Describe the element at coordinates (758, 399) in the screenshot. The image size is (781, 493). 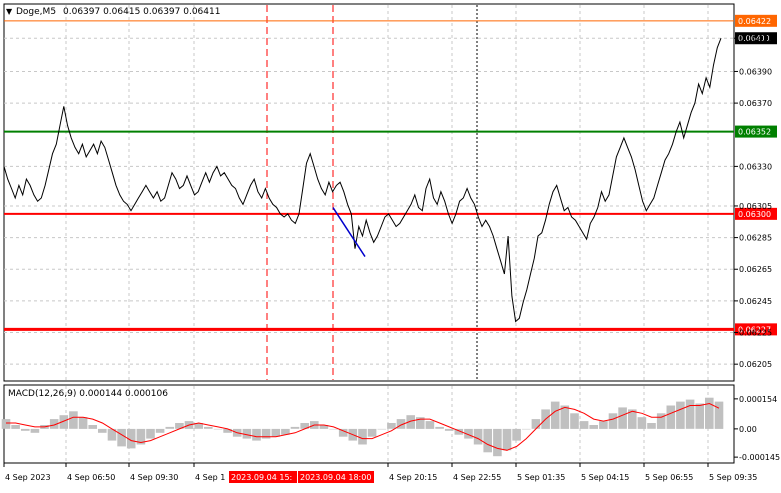
I see `macd-y-tick-label: 0.000154` at that location.